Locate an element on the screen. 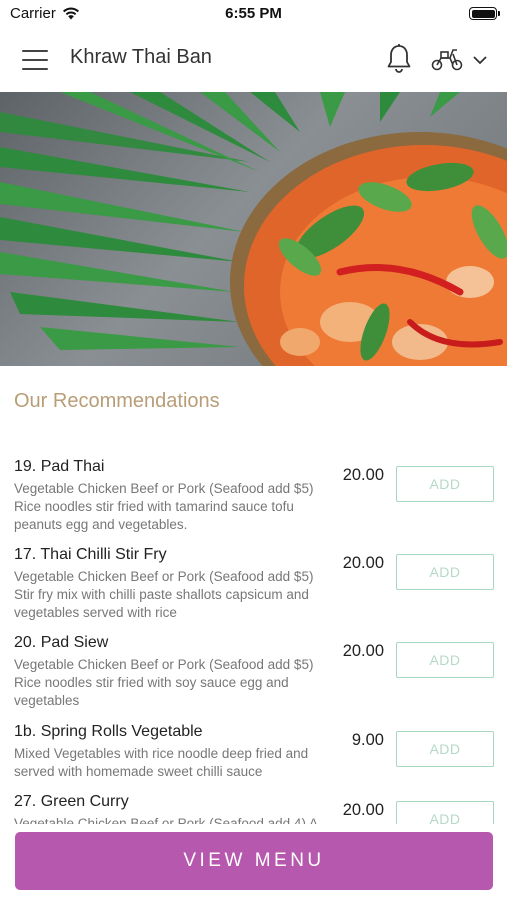 This screenshot has height=900, width=507. status-time: 6:55 PM is located at coordinates (253, 13).